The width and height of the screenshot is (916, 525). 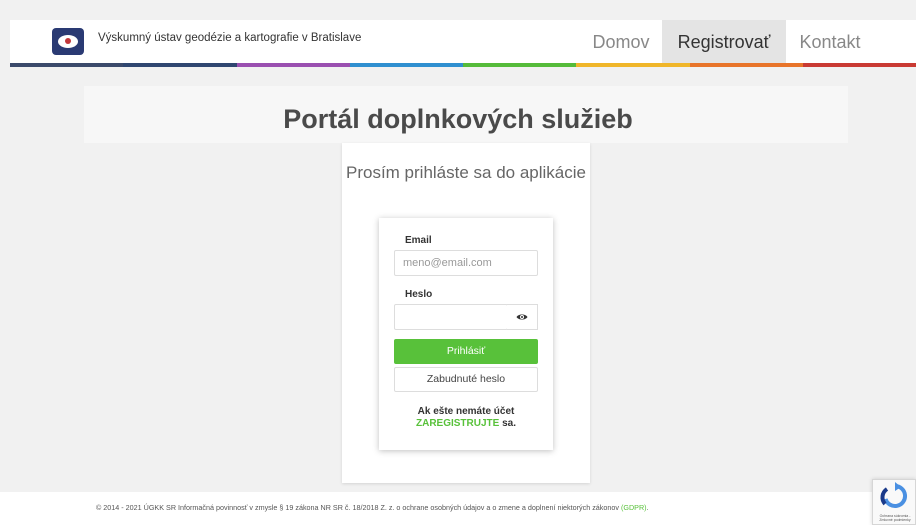 What do you see at coordinates (457, 423) in the screenshot?
I see `register-link: ZAREGISTRUJTE` at bounding box center [457, 423].